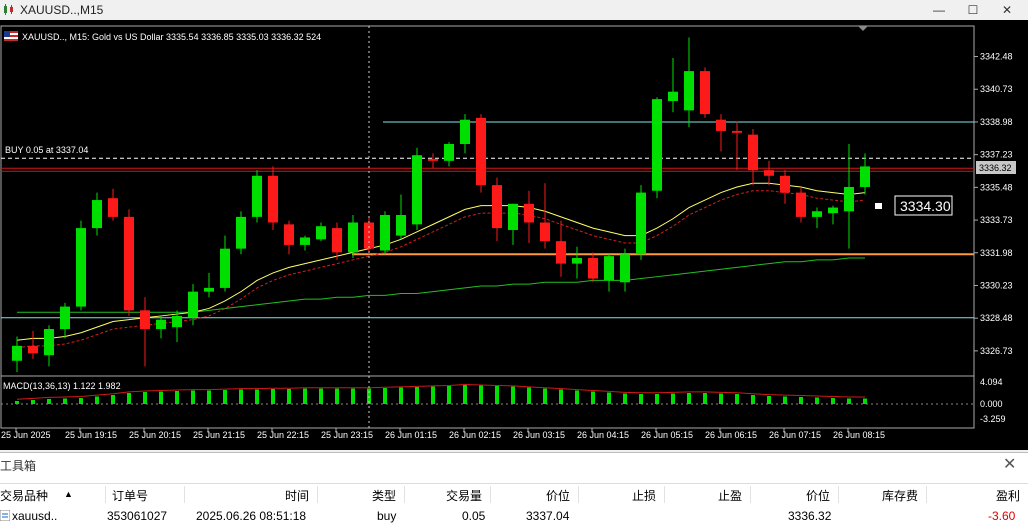  What do you see at coordinates (973, 10) in the screenshot?
I see `maximize-button: ☐` at bounding box center [973, 10].